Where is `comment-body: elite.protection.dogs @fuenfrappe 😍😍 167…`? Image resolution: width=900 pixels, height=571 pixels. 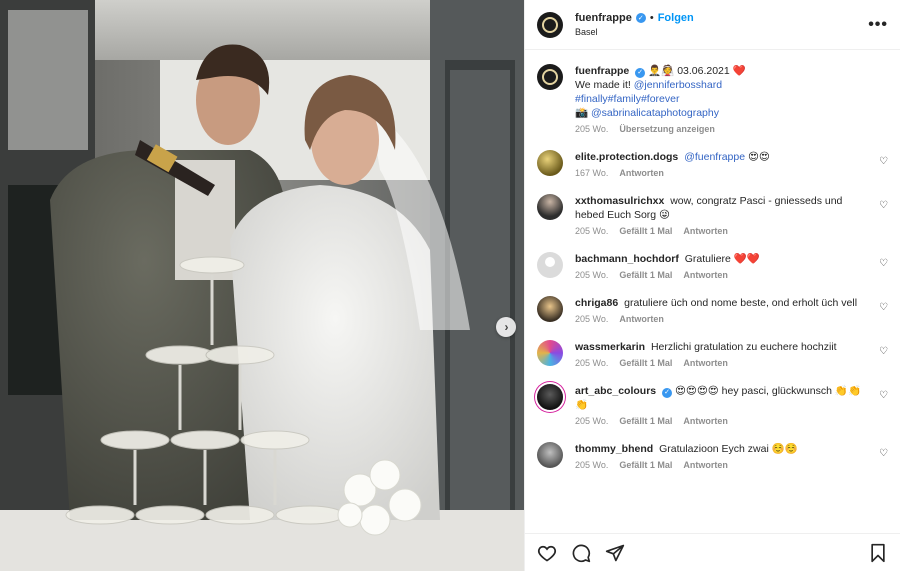 comment-body: elite.protection.dogs @fuenfrappe 😍😍 167… is located at coordinates (731, 164).